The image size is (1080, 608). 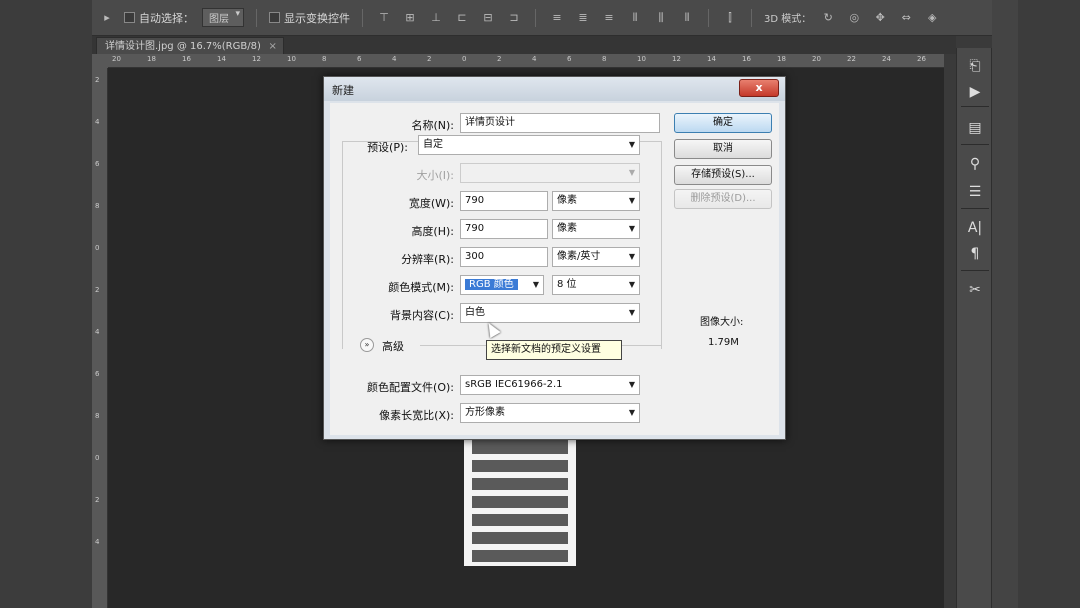 What do you see at coordinates (166, 18) in the screenshot?
I see `auto-select-label: 自动选择：` at bounding box center [166, 18].